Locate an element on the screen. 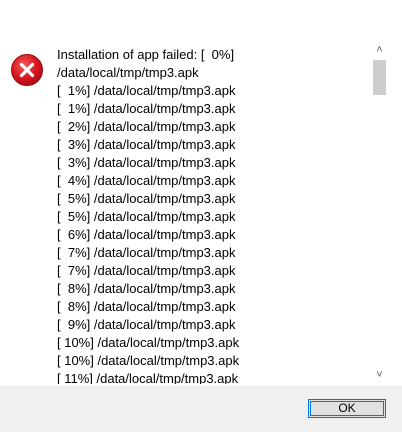  vertical-scrollbar: ˄ ˅ is located at coordinates (379, 213).